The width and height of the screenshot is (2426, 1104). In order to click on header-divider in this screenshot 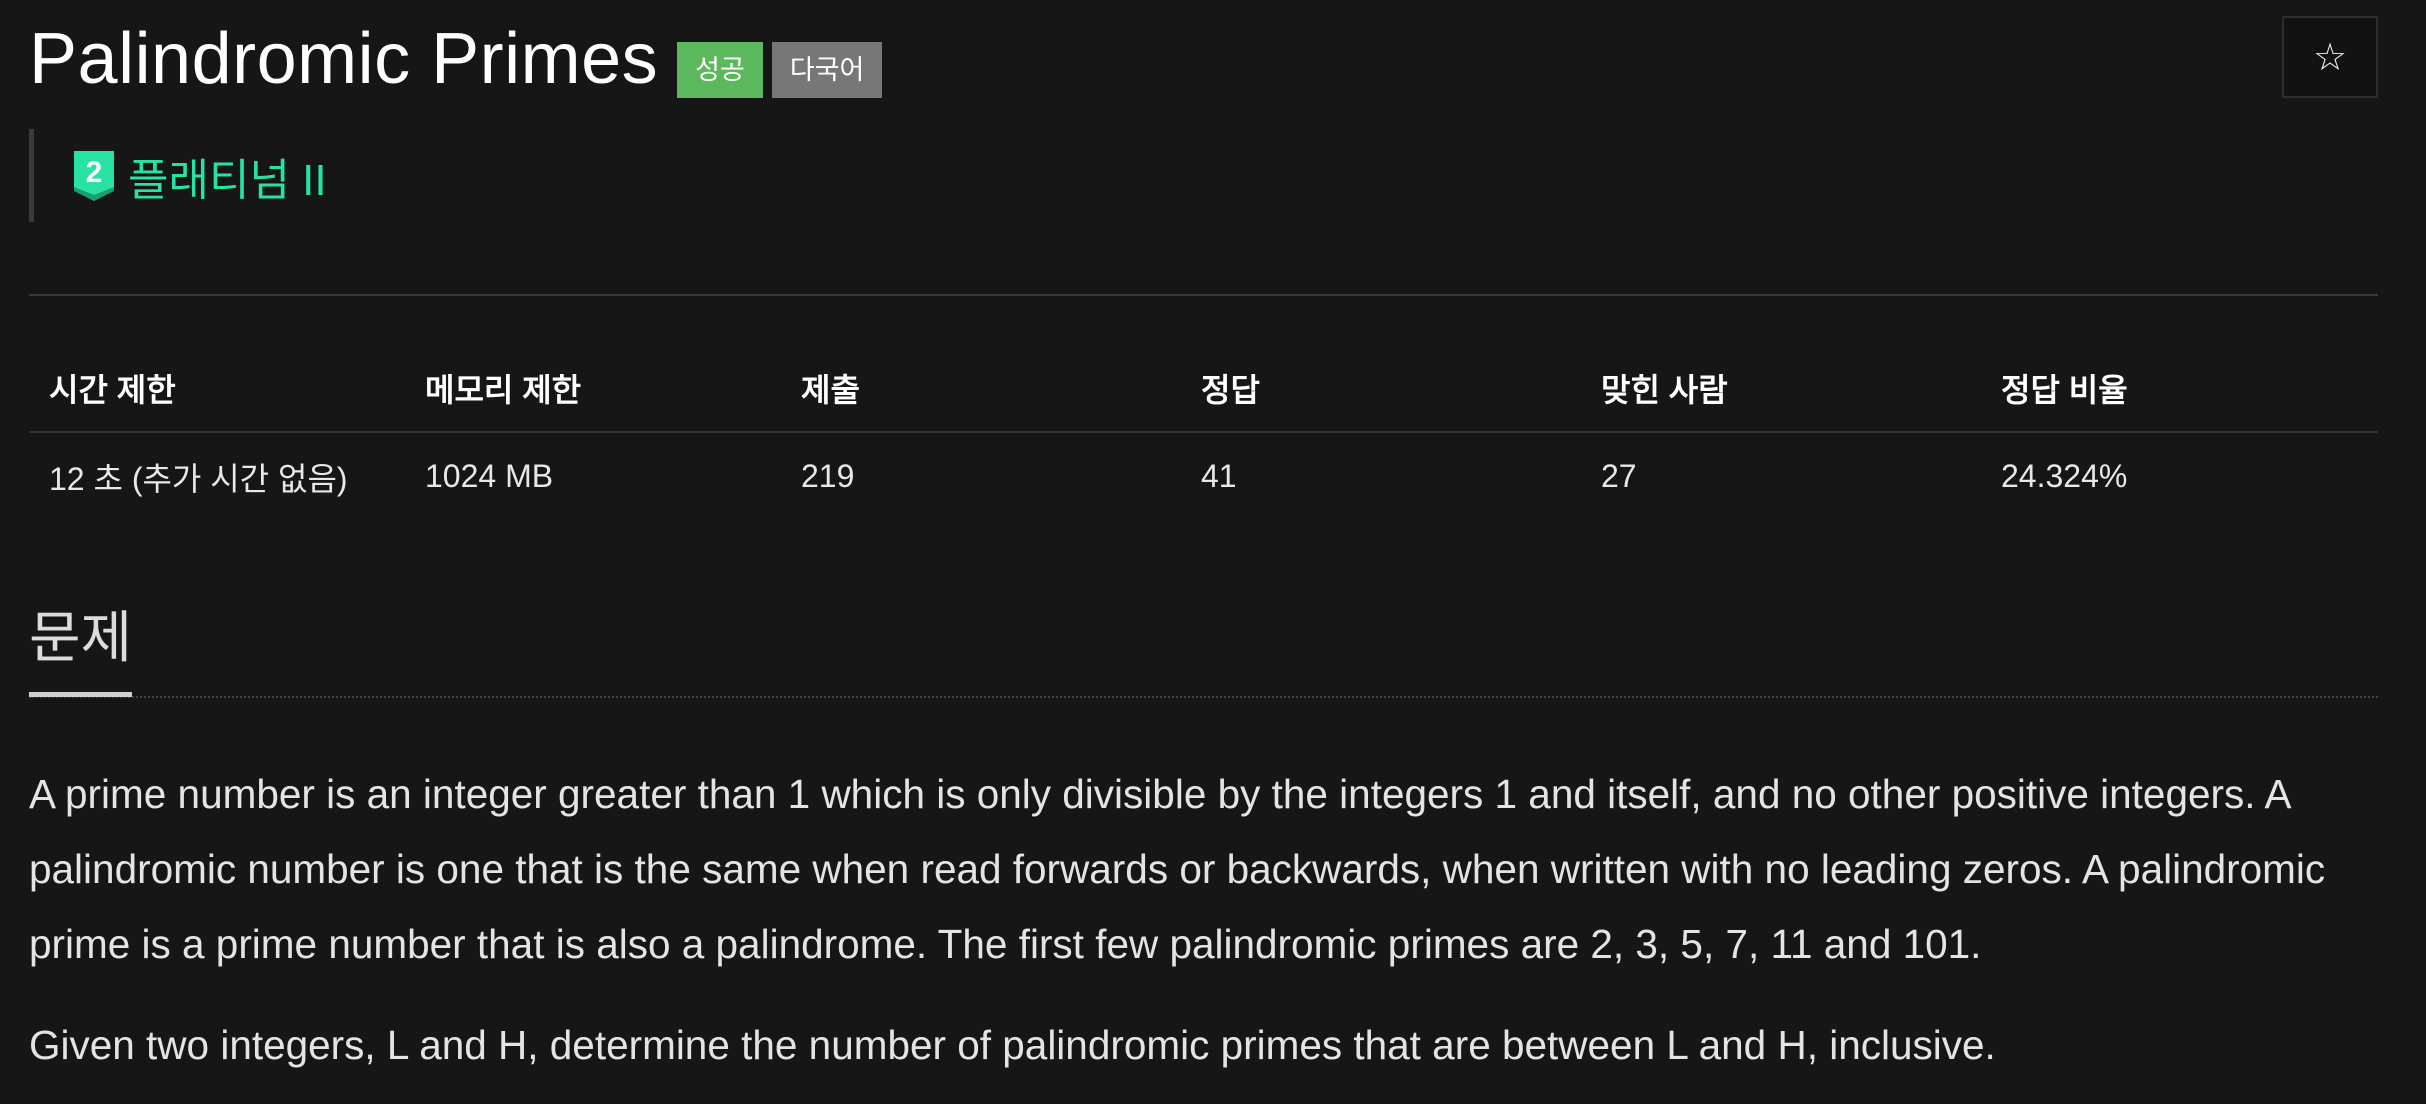, I will do `click(1203, 295)`.